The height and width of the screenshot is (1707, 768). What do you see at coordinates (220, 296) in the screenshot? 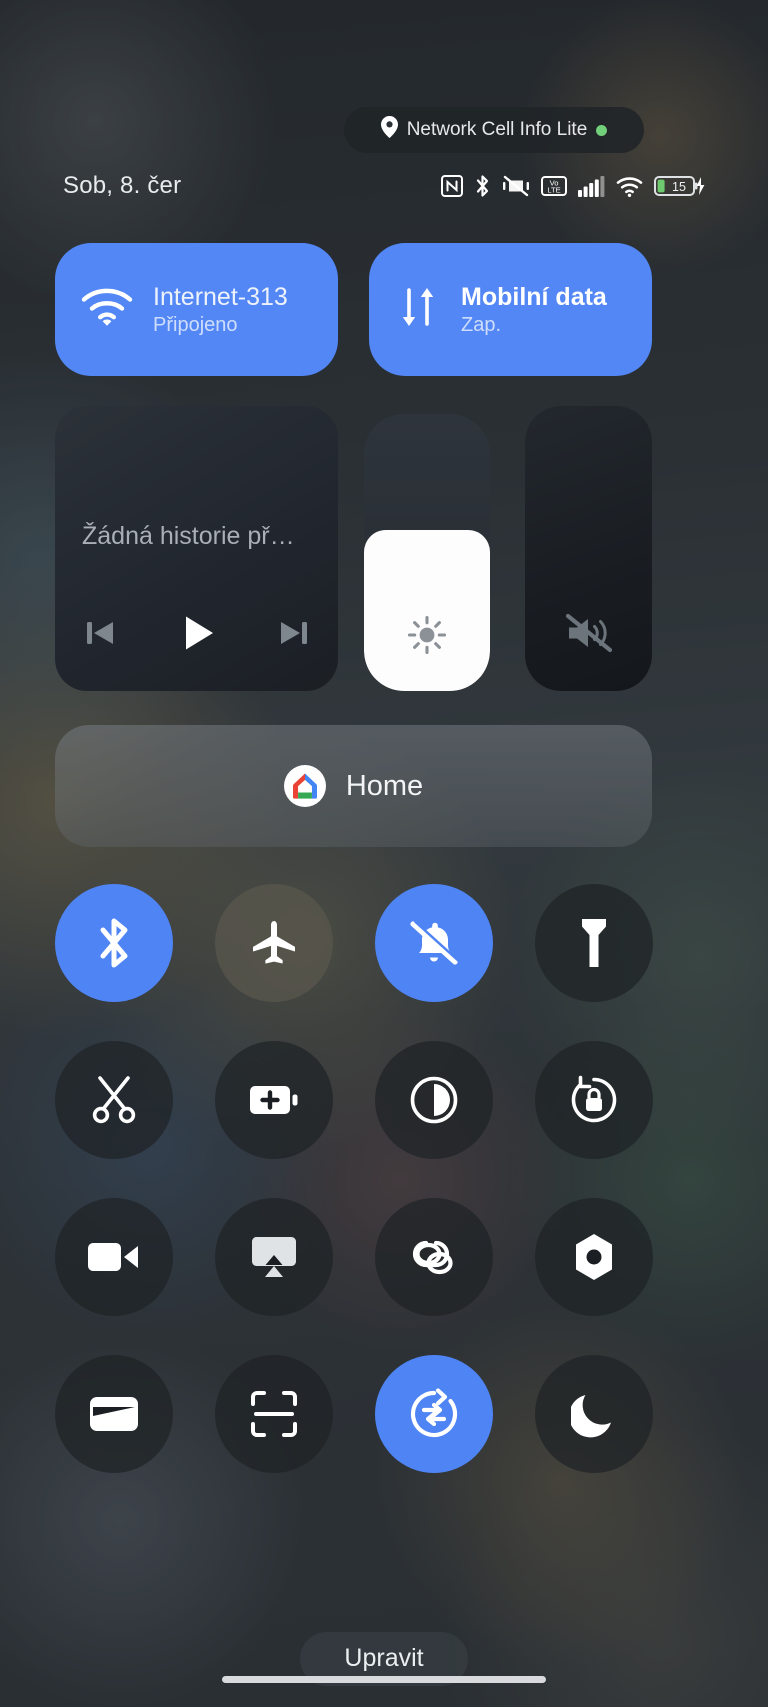
I see `wifi-tile-title: Internet-313` at bounding box center [220, 296].